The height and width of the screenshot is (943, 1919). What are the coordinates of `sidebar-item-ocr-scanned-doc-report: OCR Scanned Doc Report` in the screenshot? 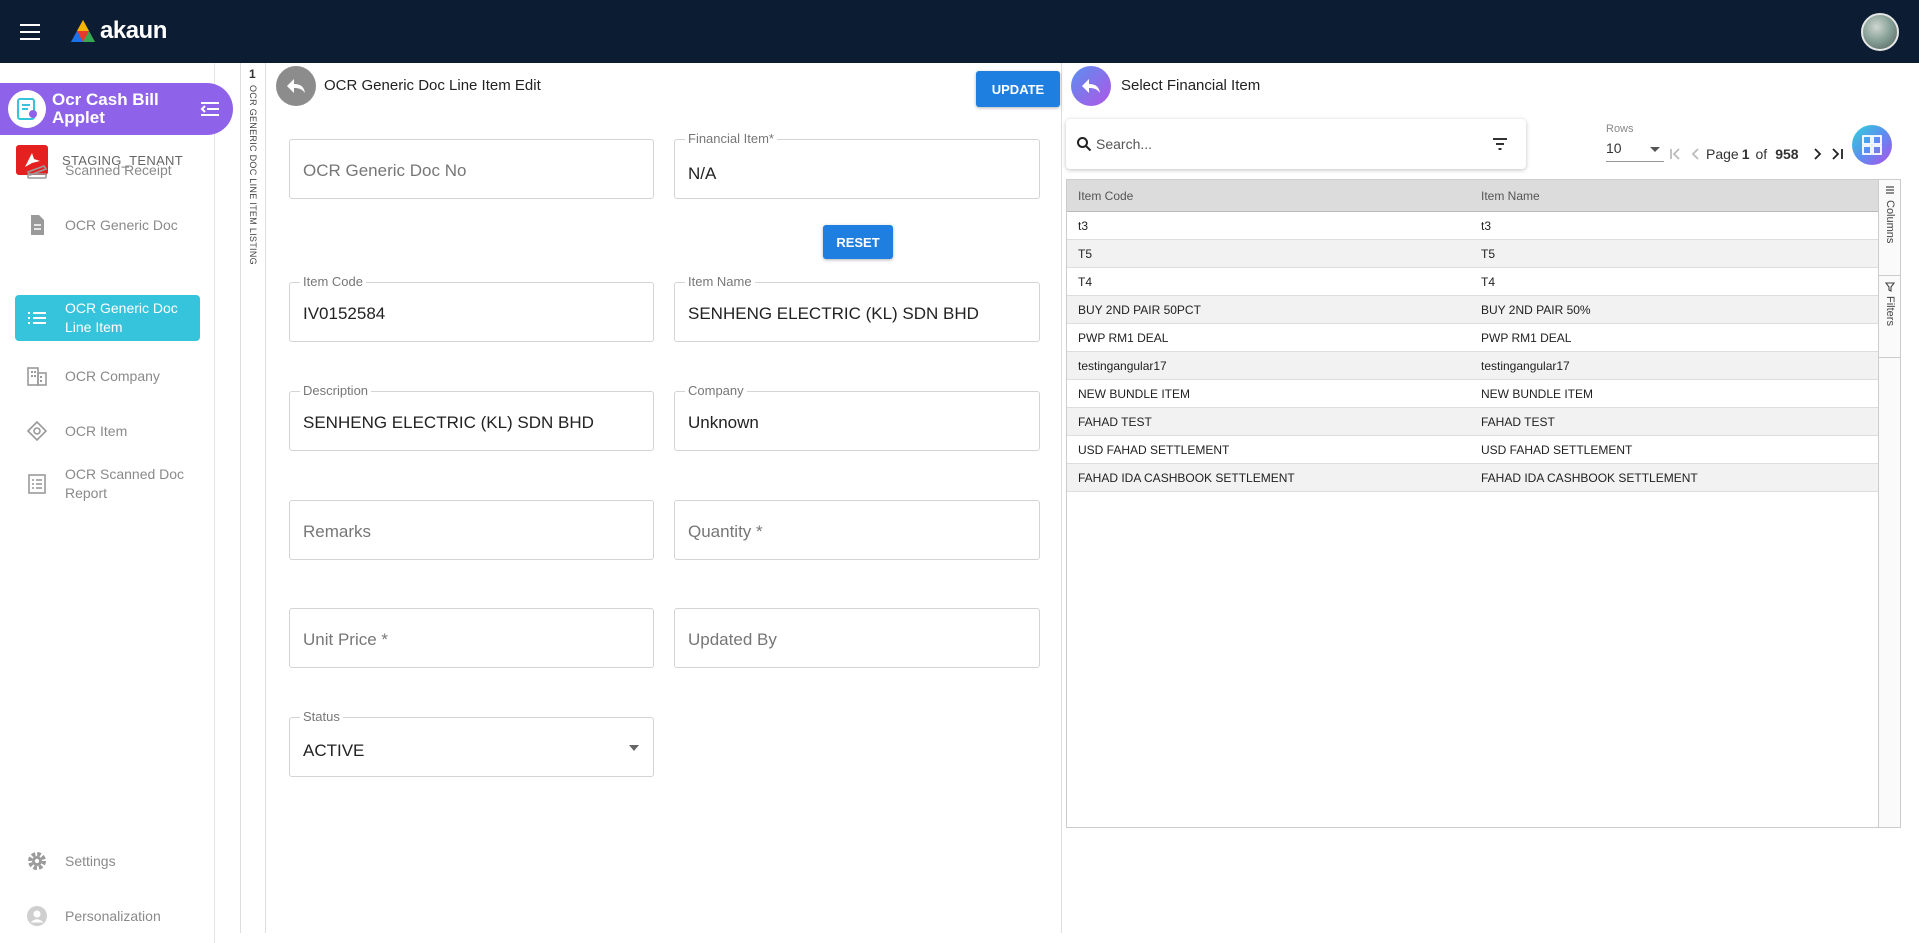 It's located at (107, 484).